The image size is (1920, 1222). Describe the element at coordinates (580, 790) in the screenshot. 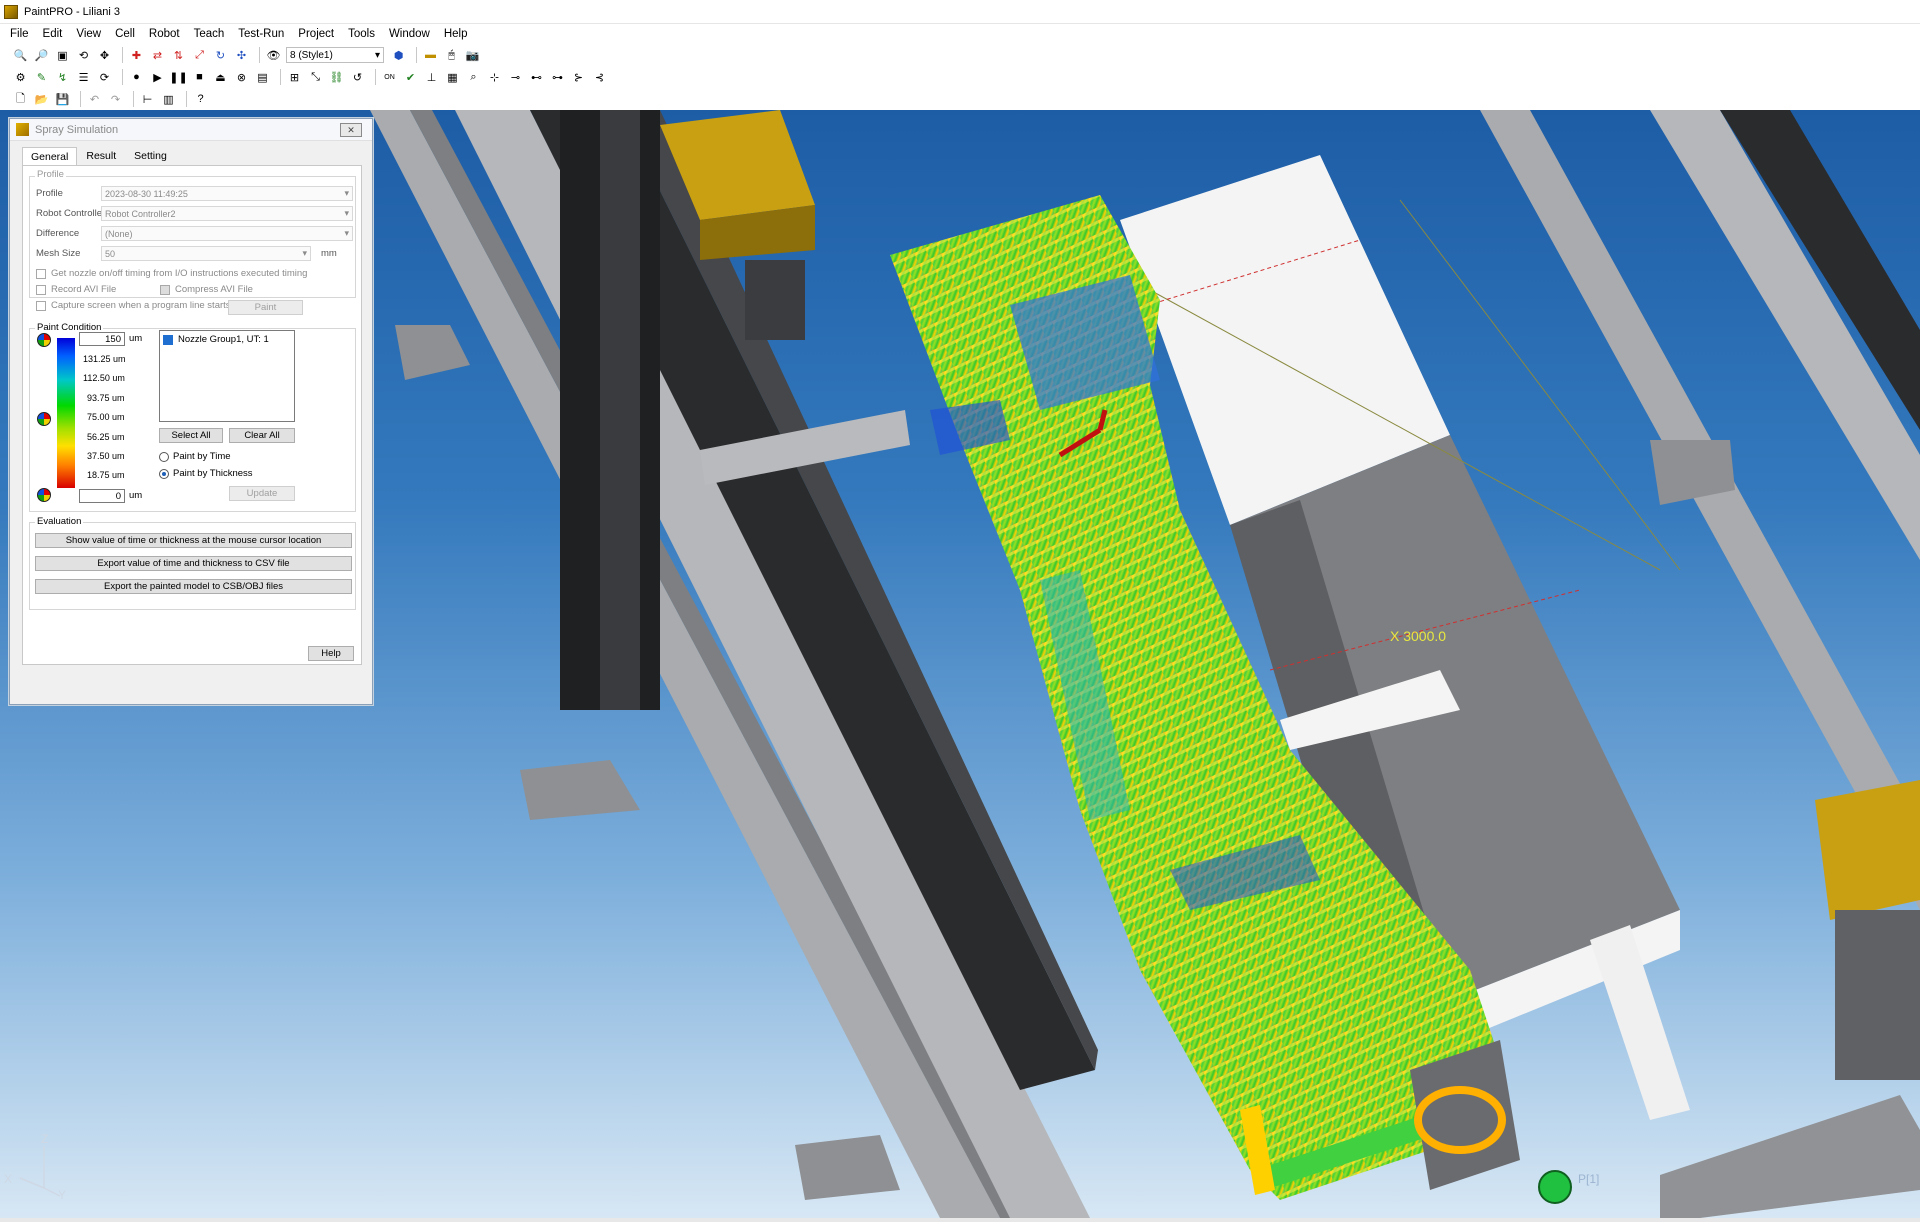

I see `bracket` at that location.